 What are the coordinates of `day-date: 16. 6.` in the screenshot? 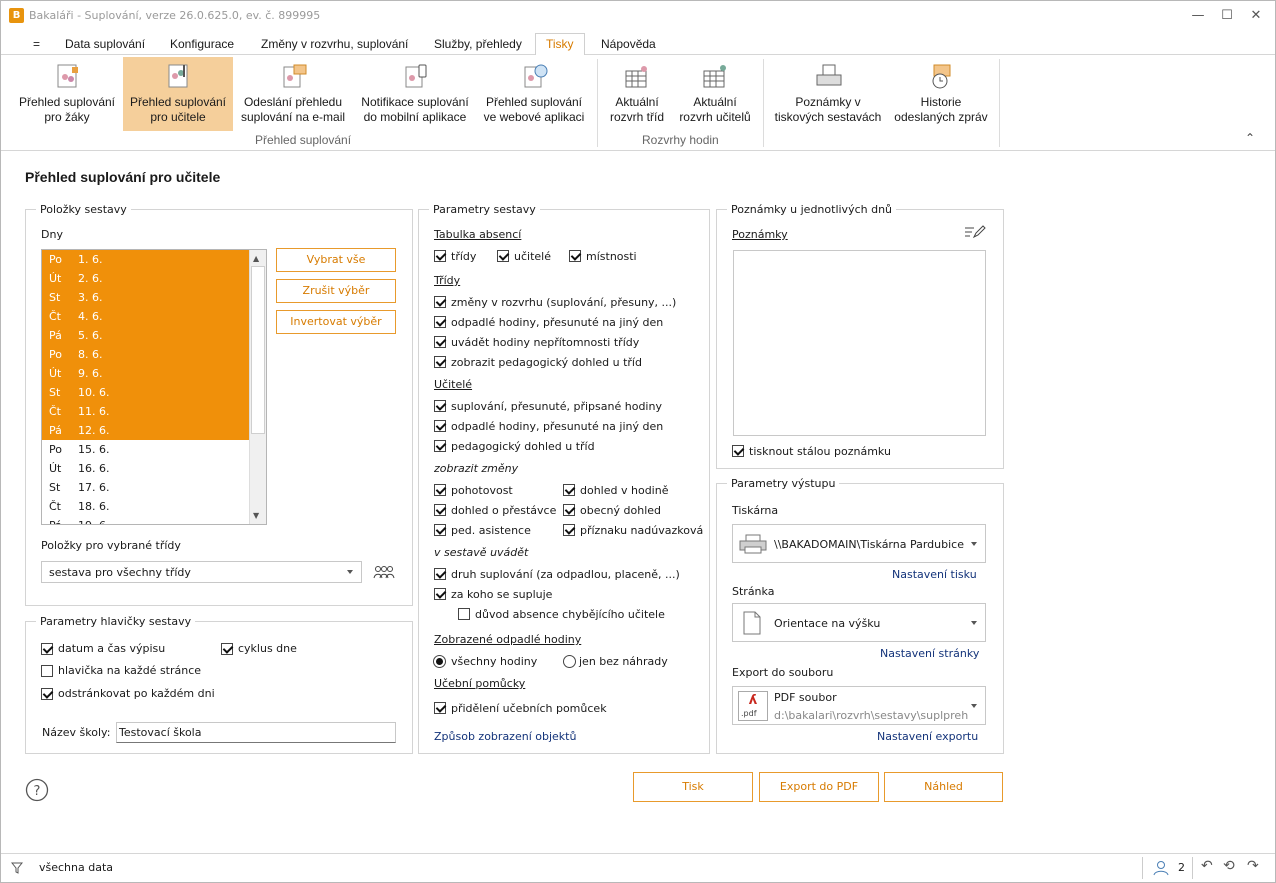 It's located at (94, 468).